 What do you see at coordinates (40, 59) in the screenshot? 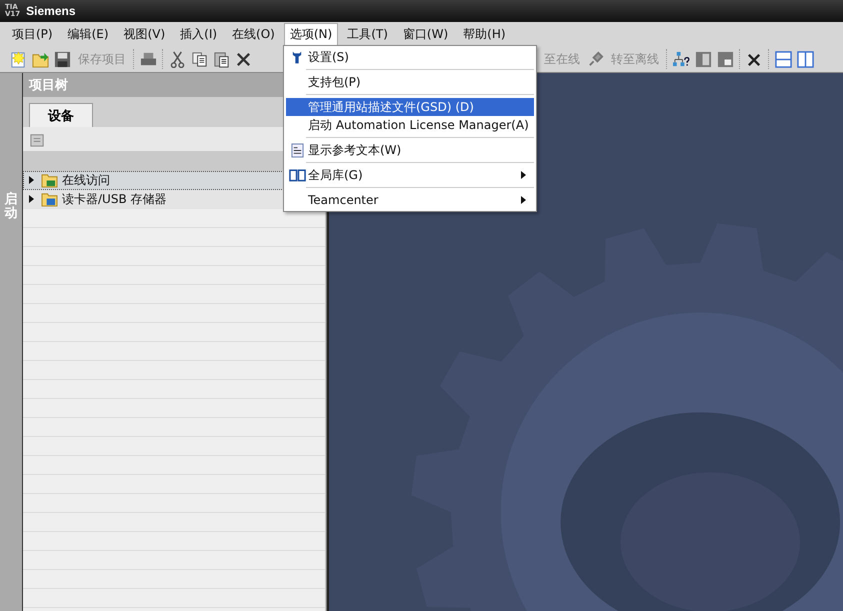
I see `open-folder-icon` at bounding box center [40, 59].